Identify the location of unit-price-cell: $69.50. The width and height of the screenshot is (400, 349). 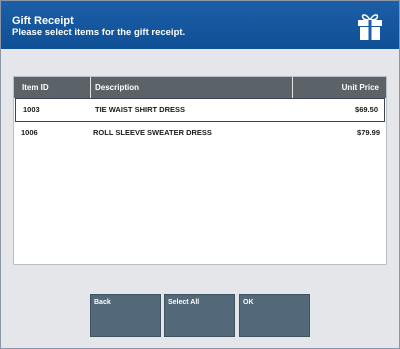
(366, 109).